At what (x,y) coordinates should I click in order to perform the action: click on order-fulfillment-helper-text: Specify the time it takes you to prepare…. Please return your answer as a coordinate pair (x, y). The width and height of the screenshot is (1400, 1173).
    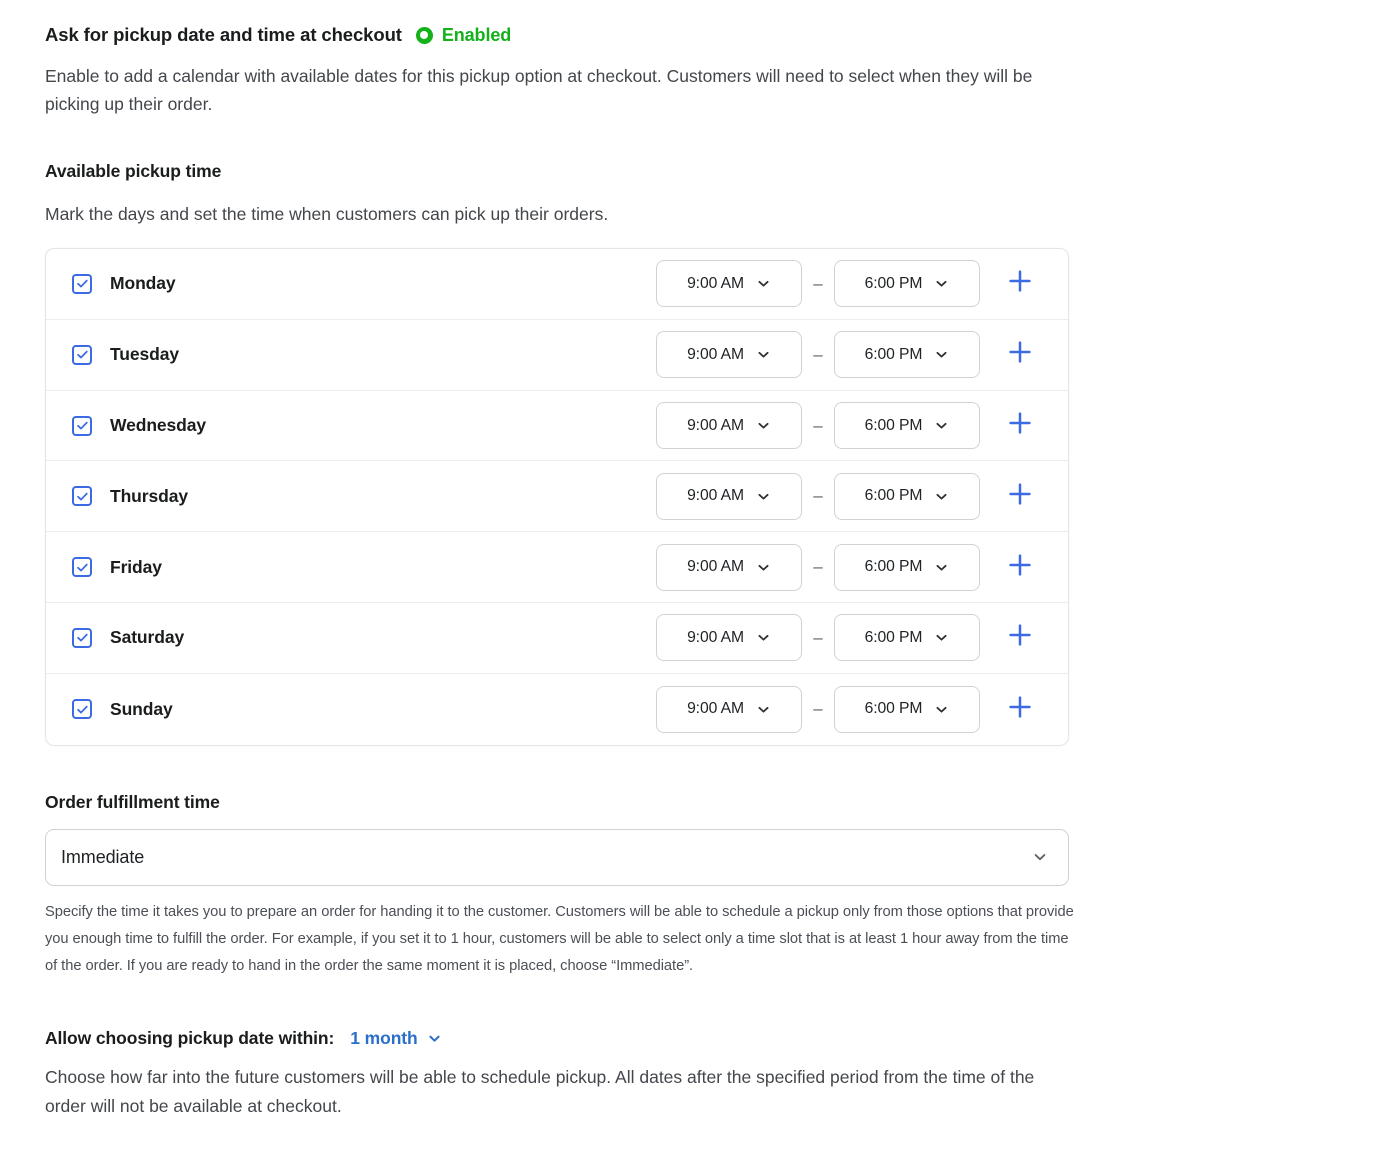
    Looking at the image, I should click on (559, 938).